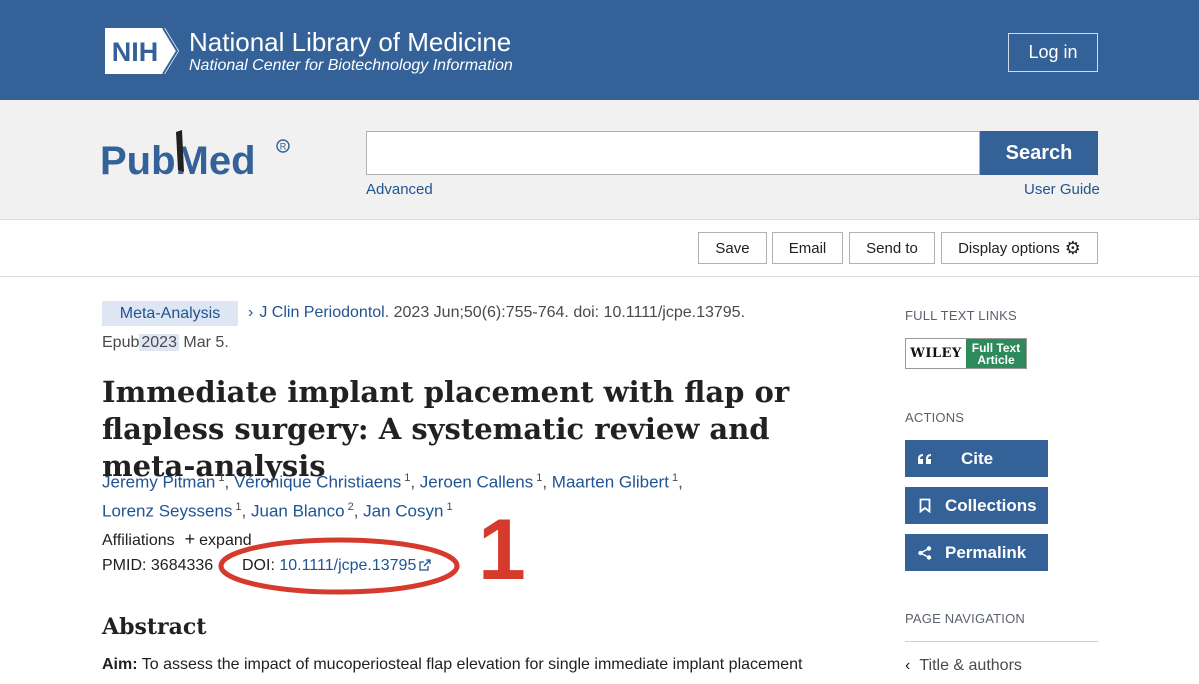 This screenshot has width=1199, height=684. I want to click on login-button: Log in, so click(1053, 52).